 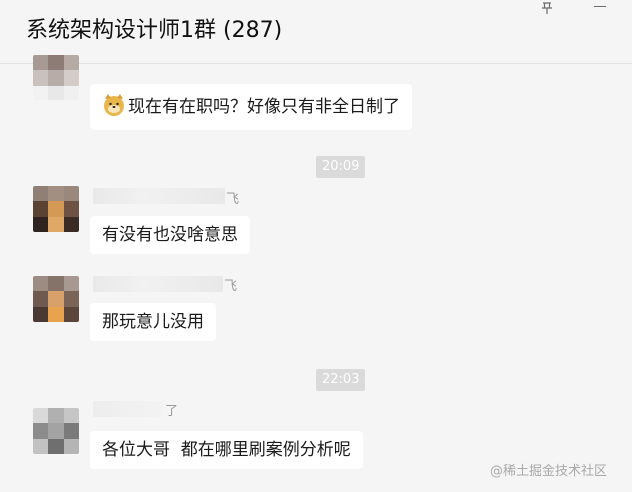 What do you see at coordinates (316, 32) in the screenshot?
I see `chat-header: 系统架构设计师1群 (287)` at bounding box center [316, 32].